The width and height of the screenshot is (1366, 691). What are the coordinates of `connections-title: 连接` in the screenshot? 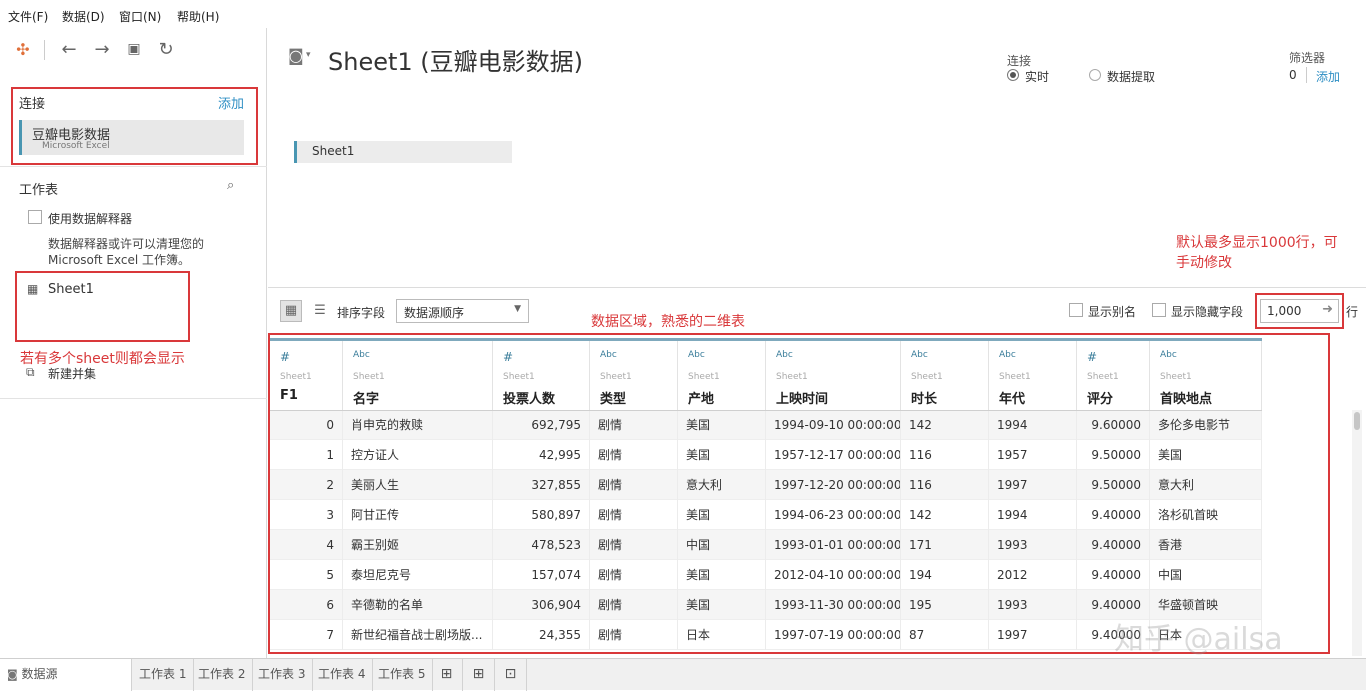 It's located at (32, 104).